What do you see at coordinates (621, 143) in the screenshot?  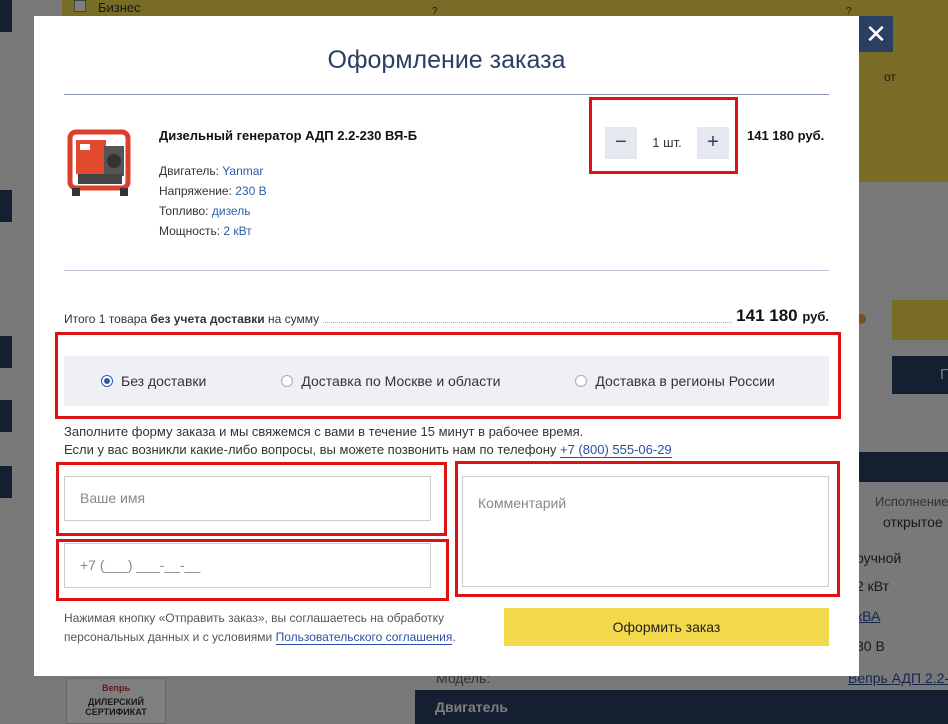 I see `quantity-minus-button: −` at bounding box center [621, 143].